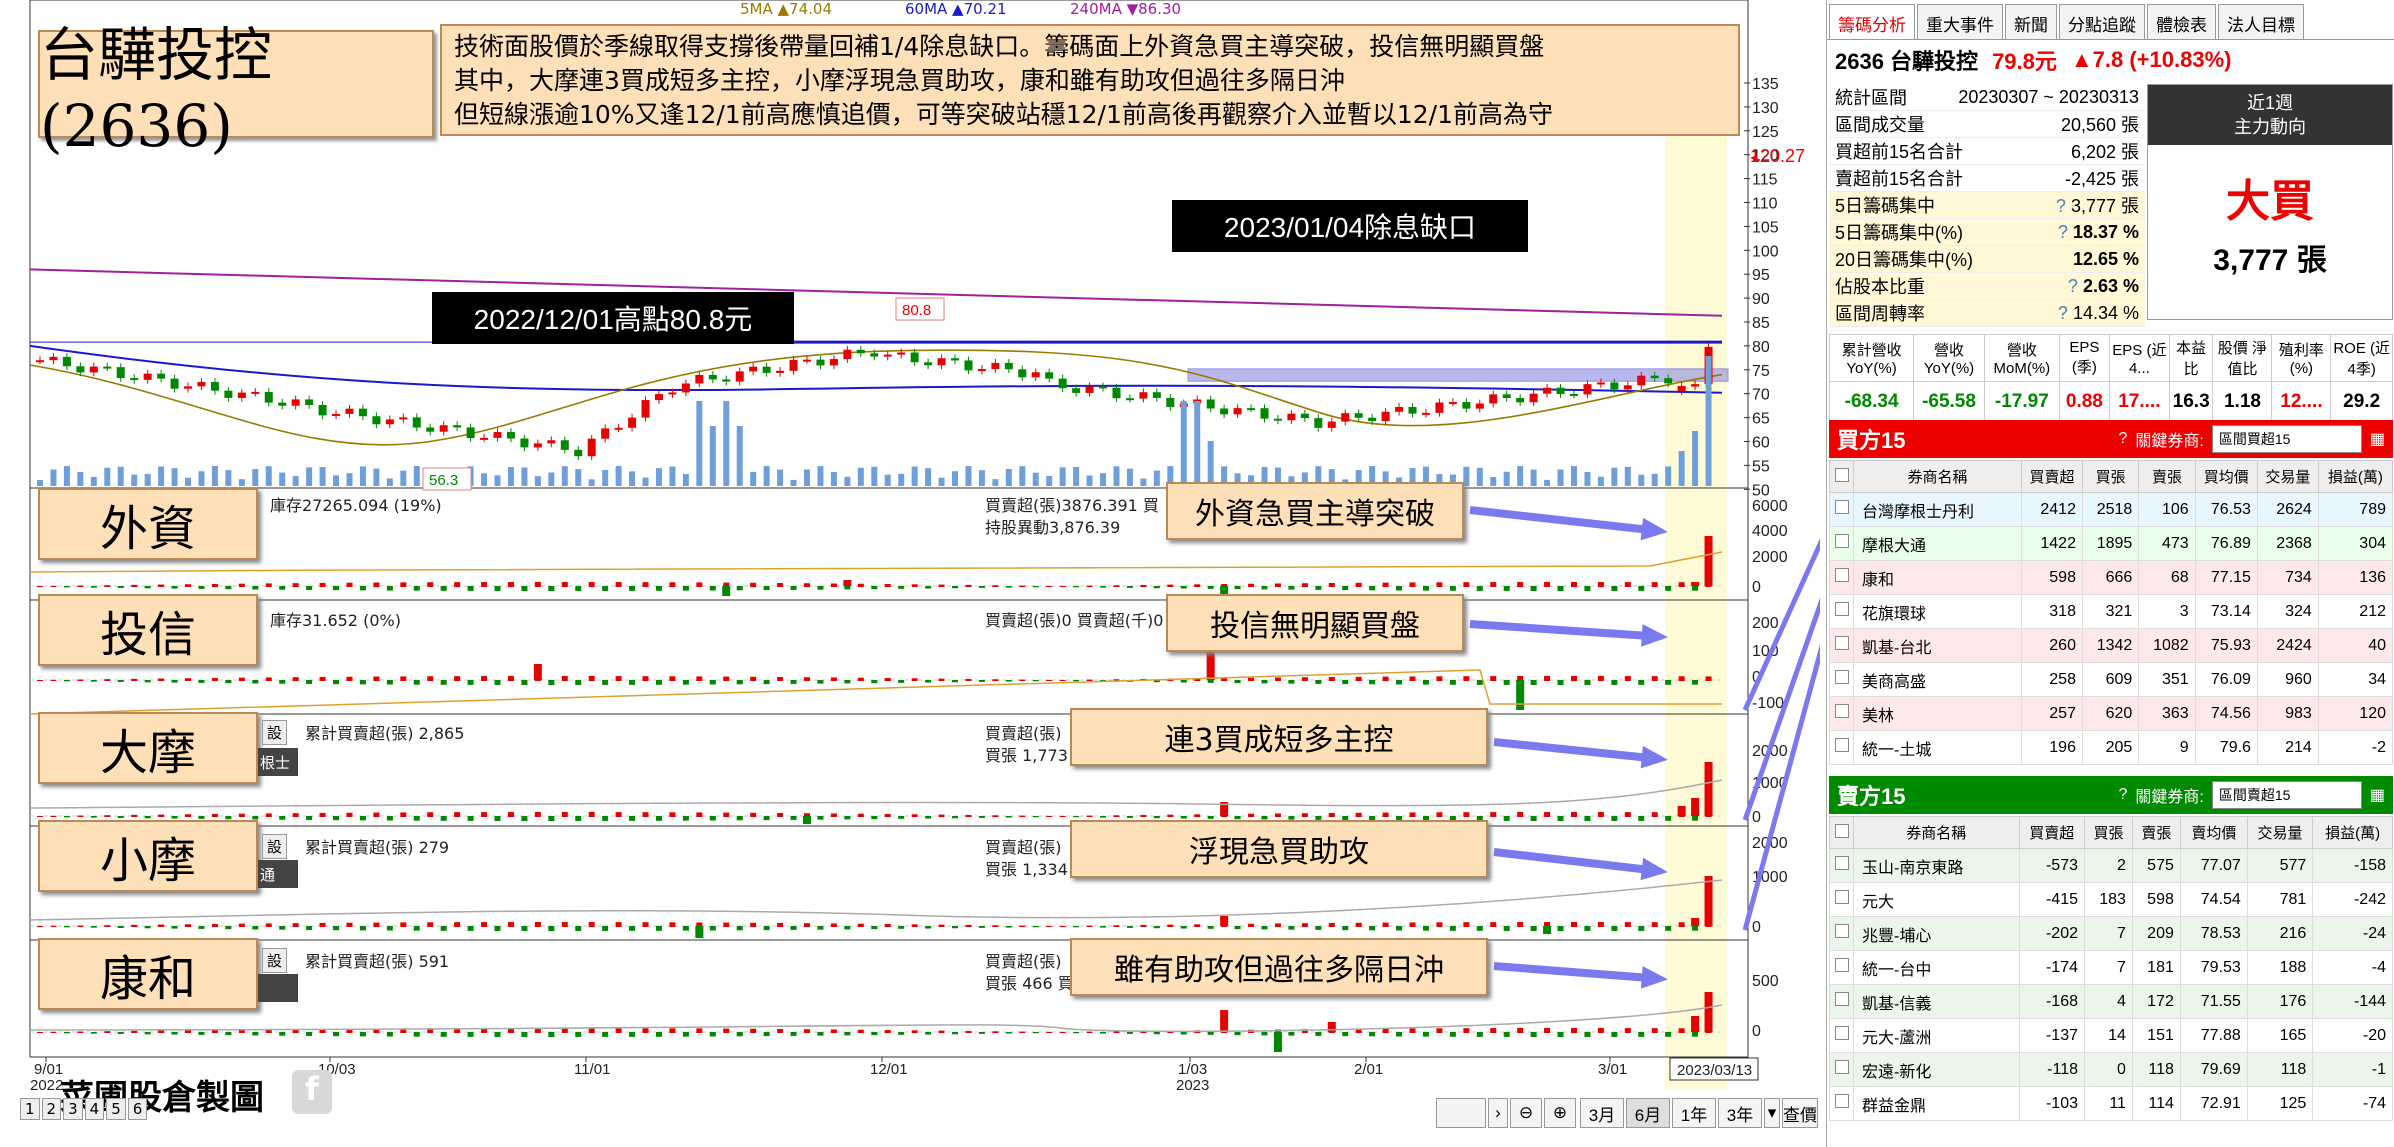 This screenshot has width=2394, height=1147. What do you see at coordinates (2286, 439) in the screenshot?
I see `buy-range-select: 區間買超15` at bounding box center [2286, 439].